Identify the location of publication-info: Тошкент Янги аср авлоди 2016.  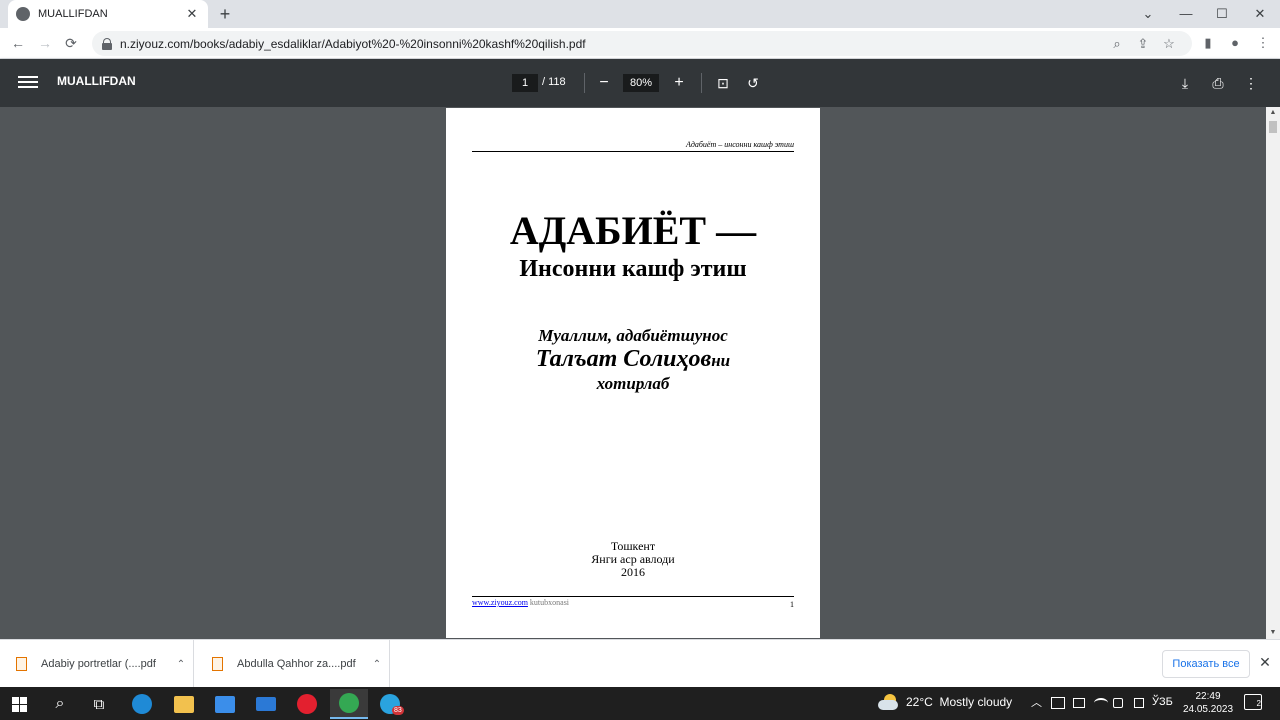
(633, 559).